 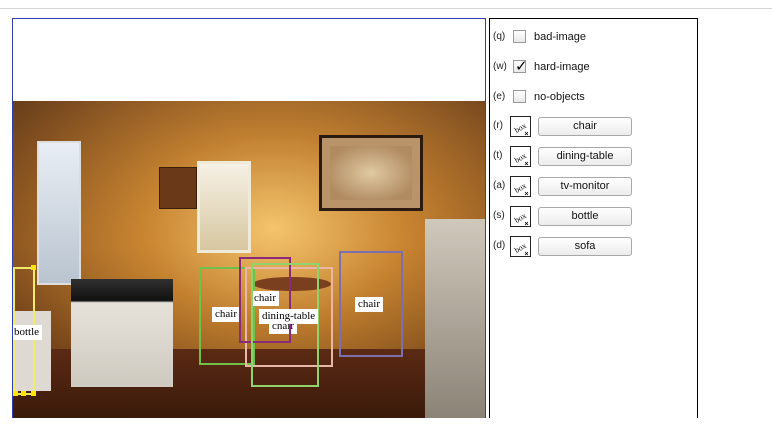 I want to click on no-objects-label: no-objects, so click(x=559, y=97).